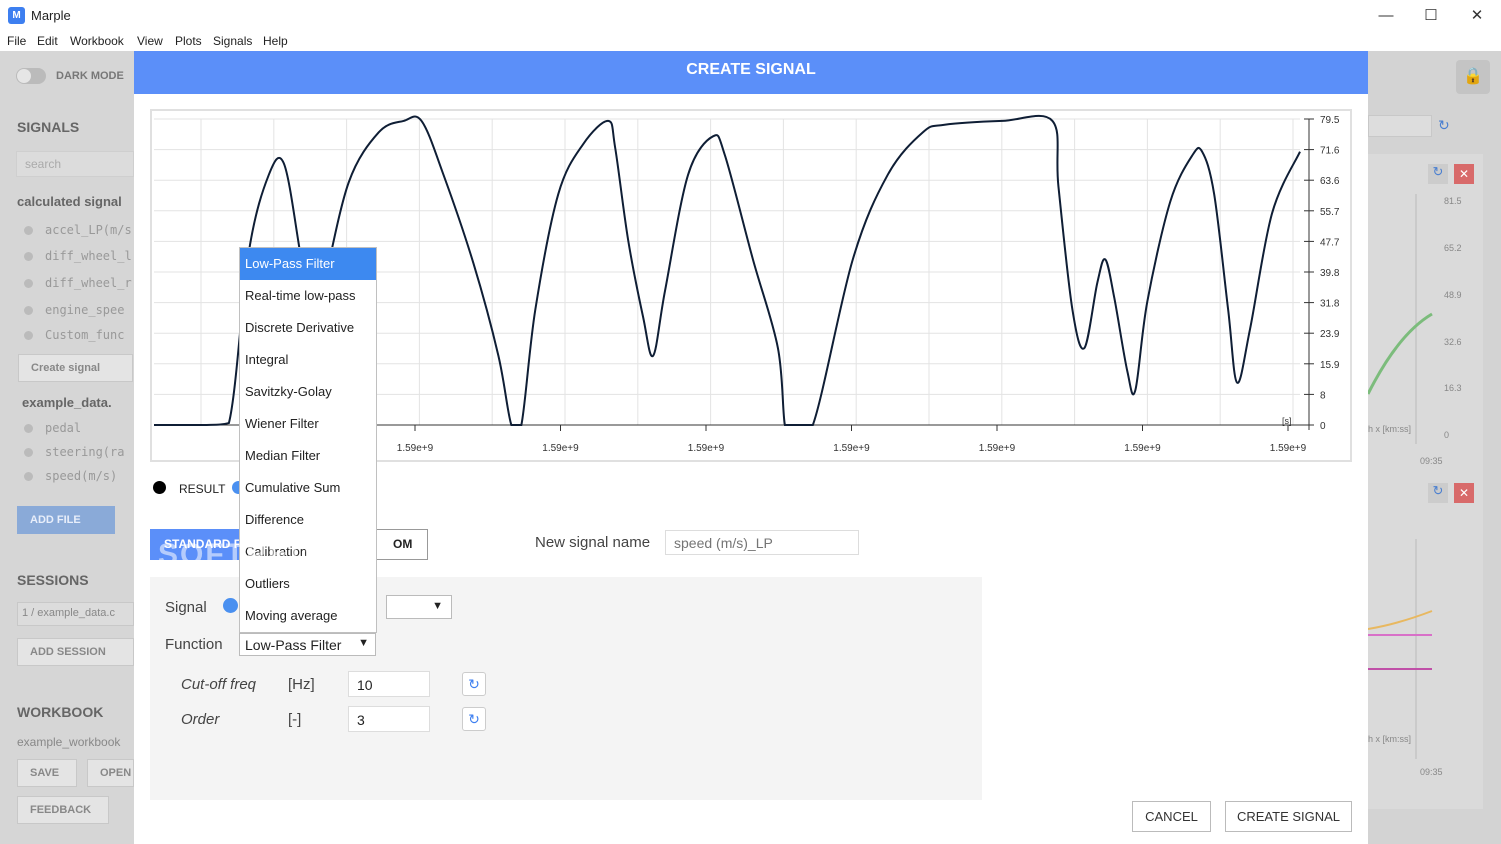 The height and width of the screenshot is (844, 1501). Describe the element at coordinates (1447, 435) in the screenshot. I see `y-tick: 0` at that location.